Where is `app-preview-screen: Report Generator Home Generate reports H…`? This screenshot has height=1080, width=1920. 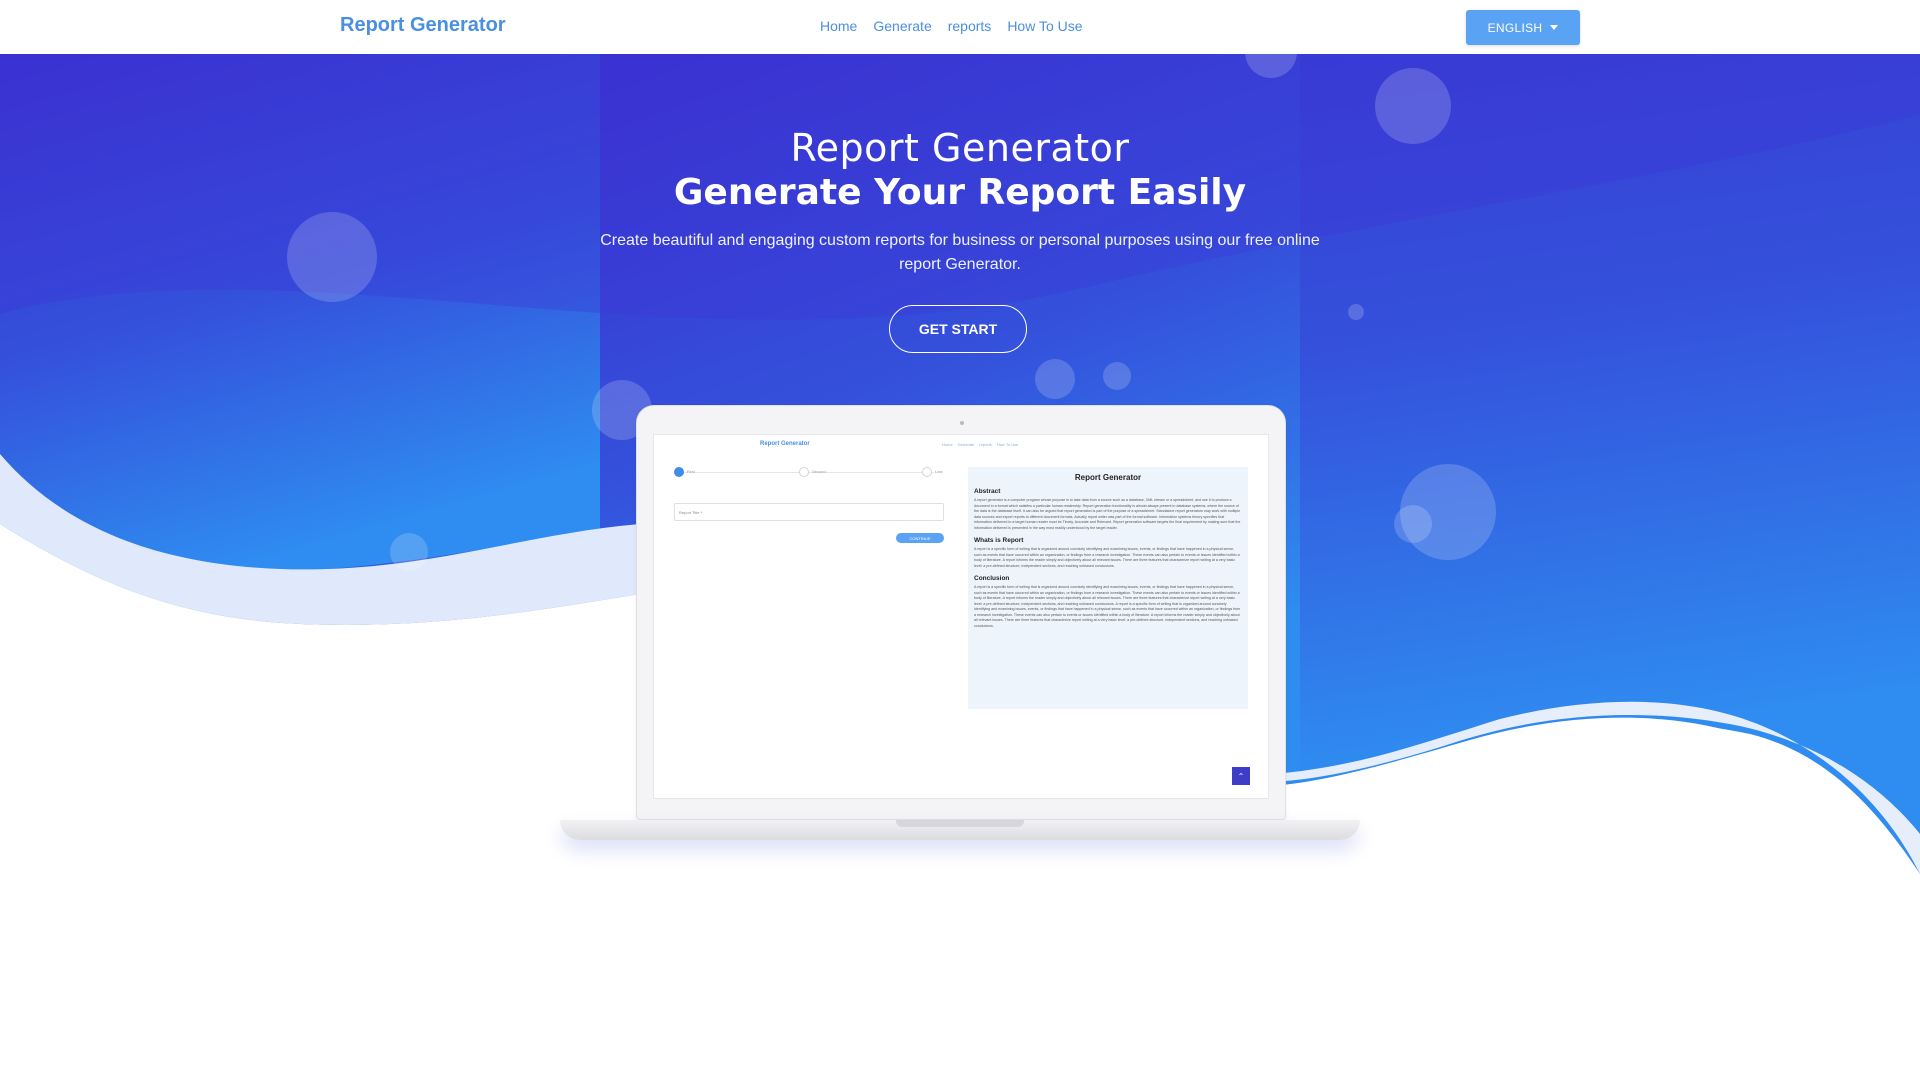 app-preview-screen: Report Generator Home Generate reports H… is located at coordinates (961, 616).